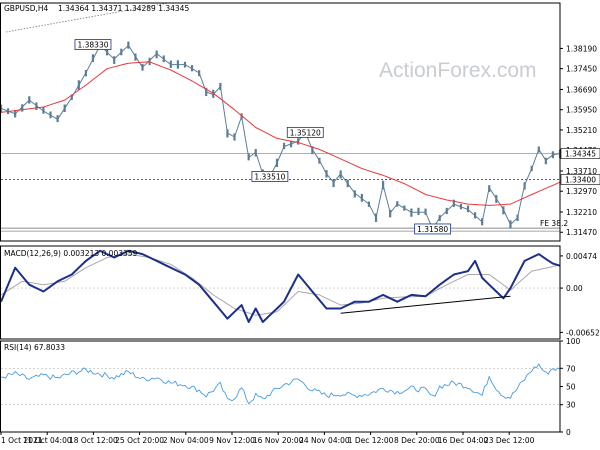 The image size is (600, 450). I want to click on x-axis-tick-label: 24 Nov 04:00, so click(324, 440).